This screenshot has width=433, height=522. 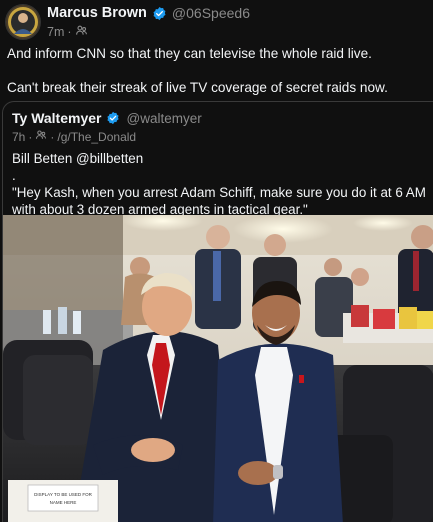 I want to click on quoted-time: 7h, so click(x=18, y=137).